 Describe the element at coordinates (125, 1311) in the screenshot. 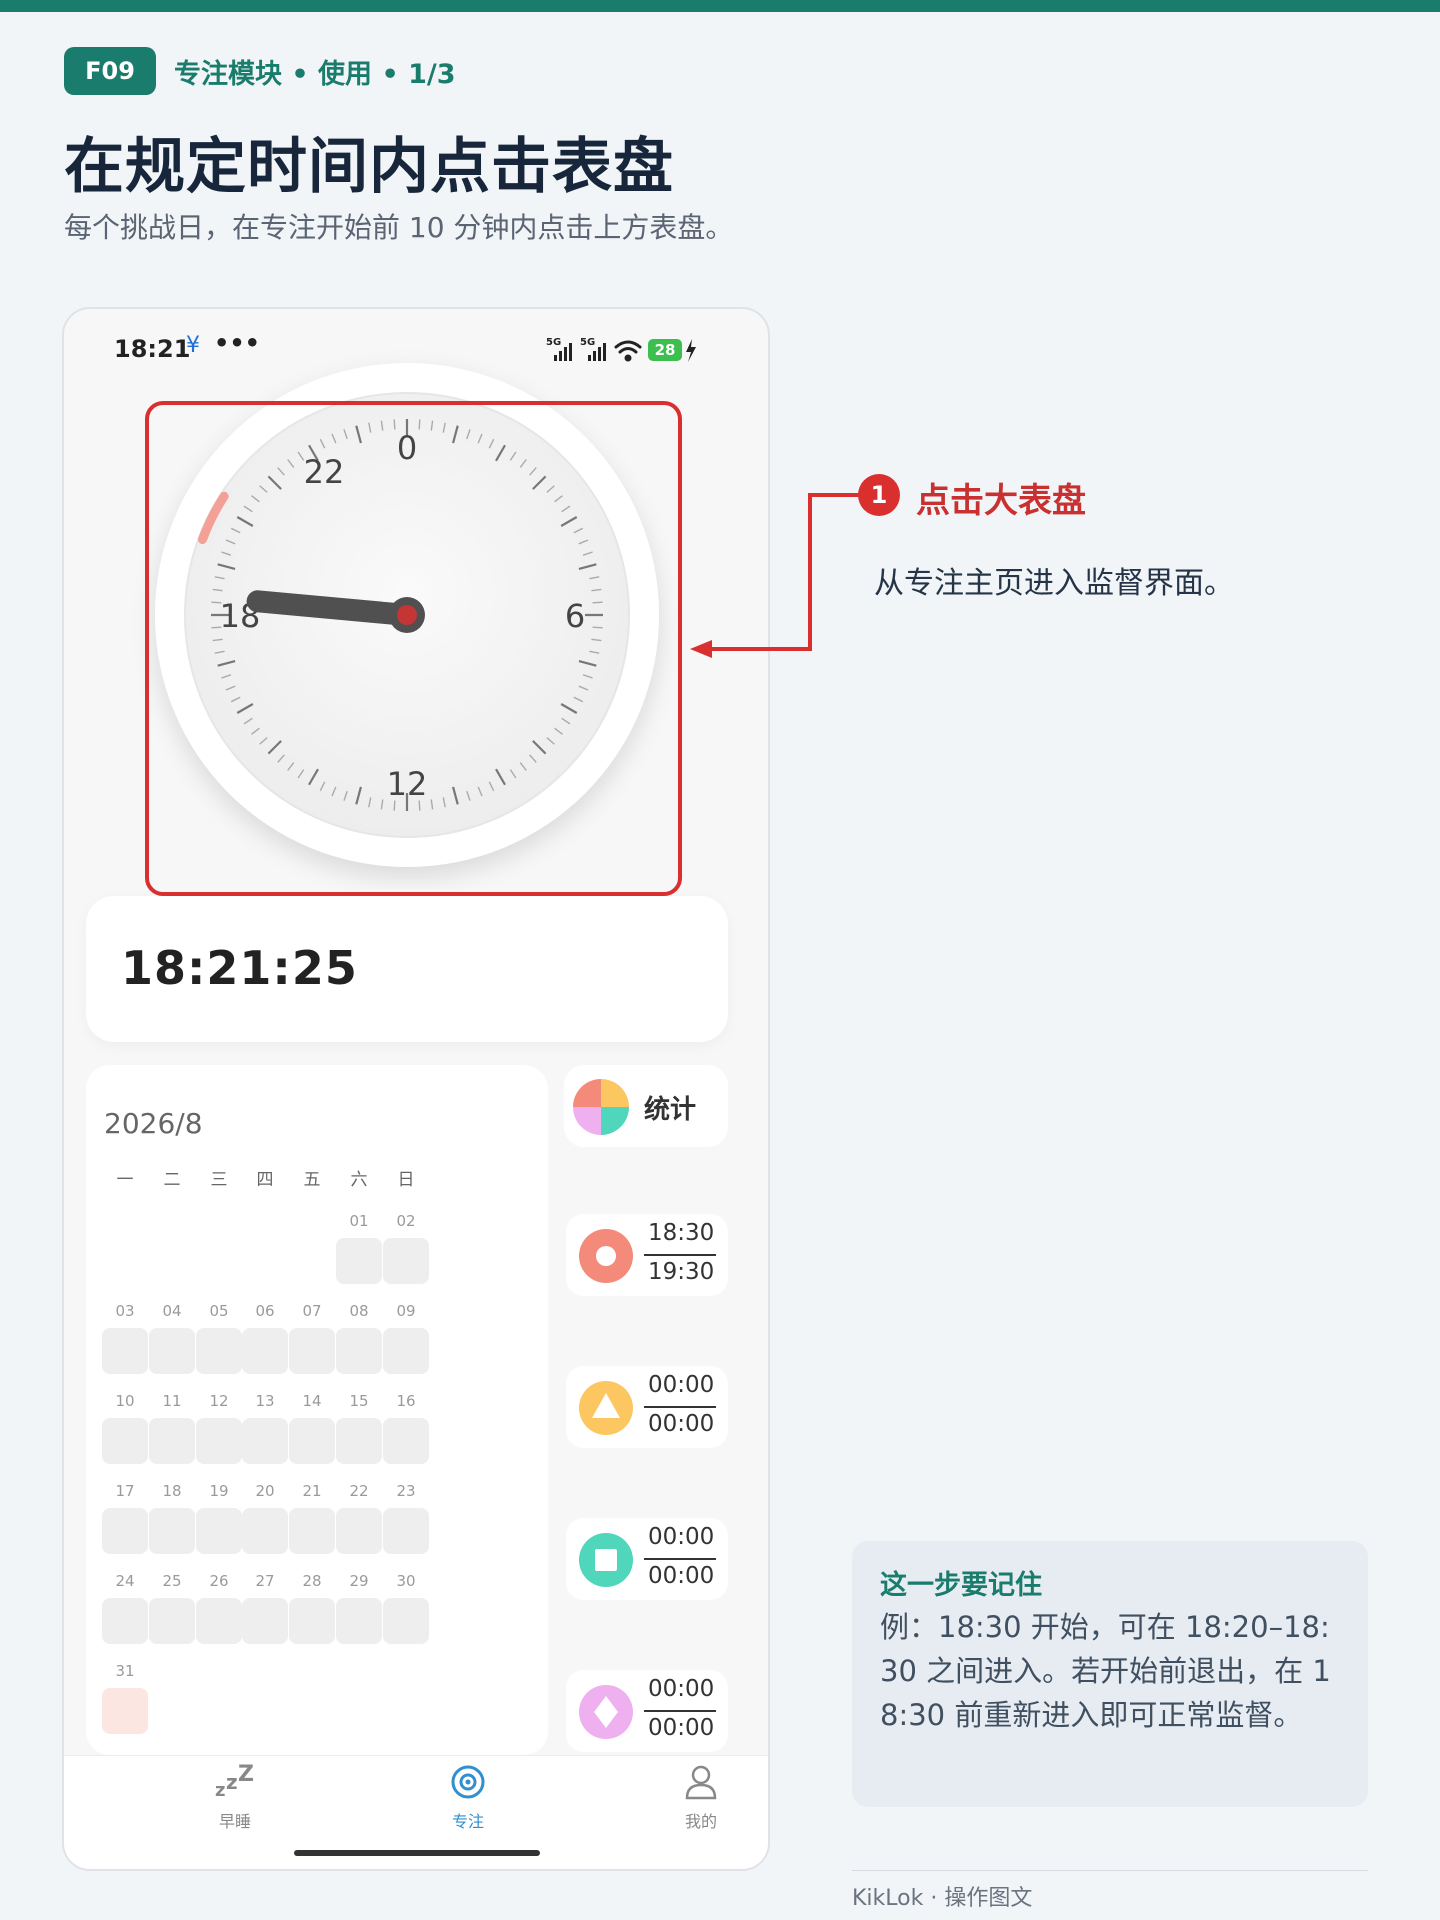

I see `calendar-day-number: 03` at that location.